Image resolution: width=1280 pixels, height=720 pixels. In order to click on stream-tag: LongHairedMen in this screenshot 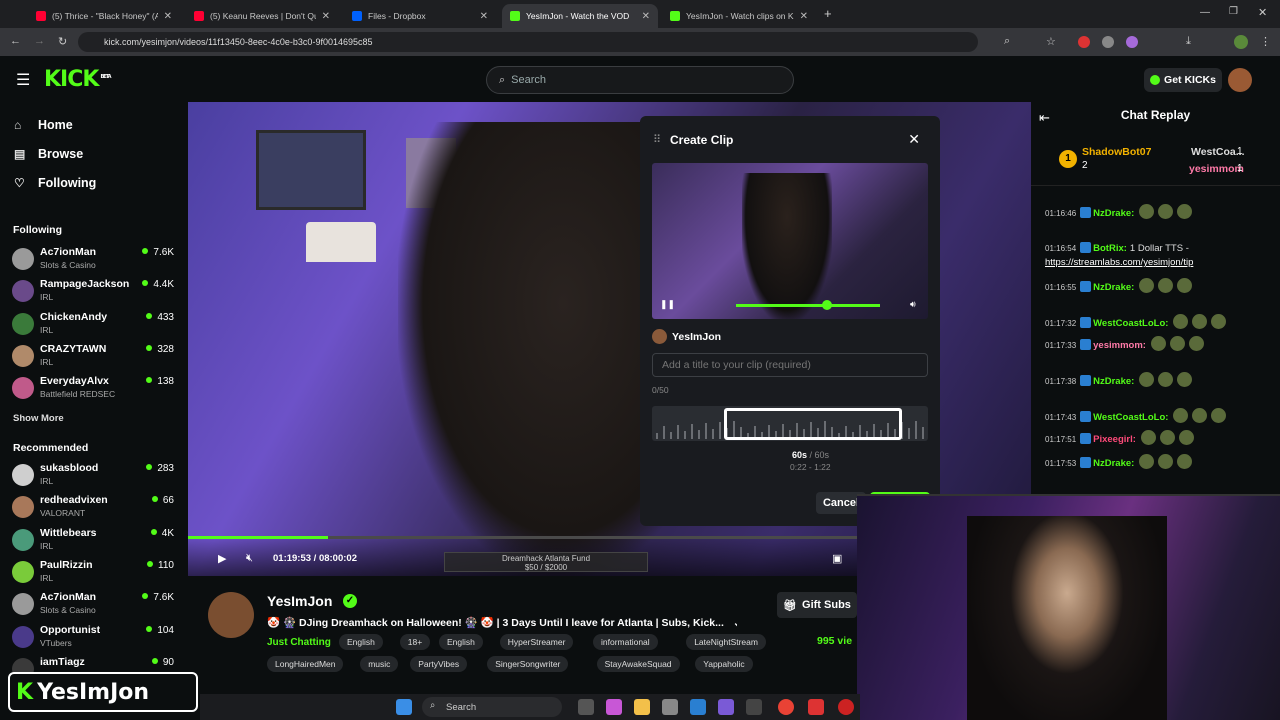, I will do `click(305, 664)`.